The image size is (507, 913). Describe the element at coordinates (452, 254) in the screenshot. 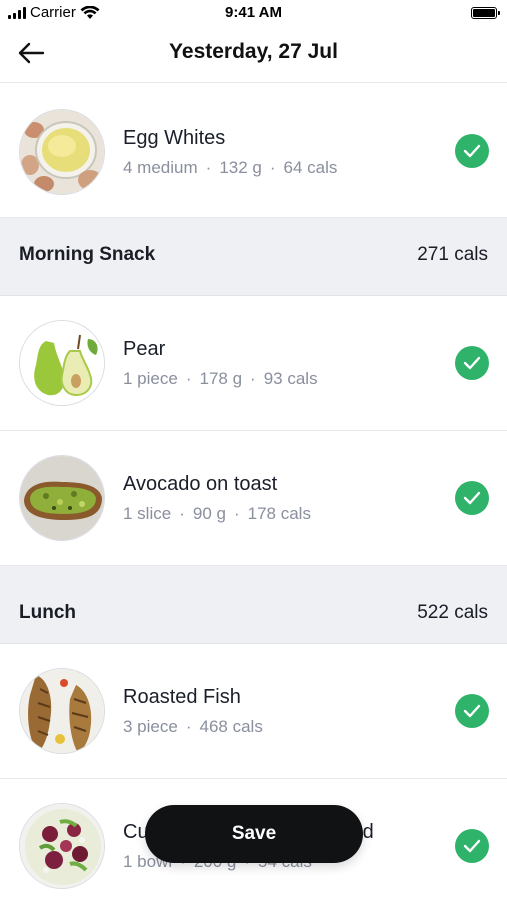

I see `section-total-cals: 271 cals` at that location.